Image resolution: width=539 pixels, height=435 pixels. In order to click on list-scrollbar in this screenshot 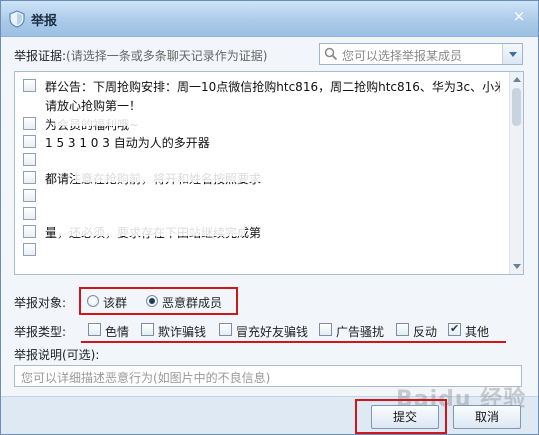, I will do `click(516, 173)`.